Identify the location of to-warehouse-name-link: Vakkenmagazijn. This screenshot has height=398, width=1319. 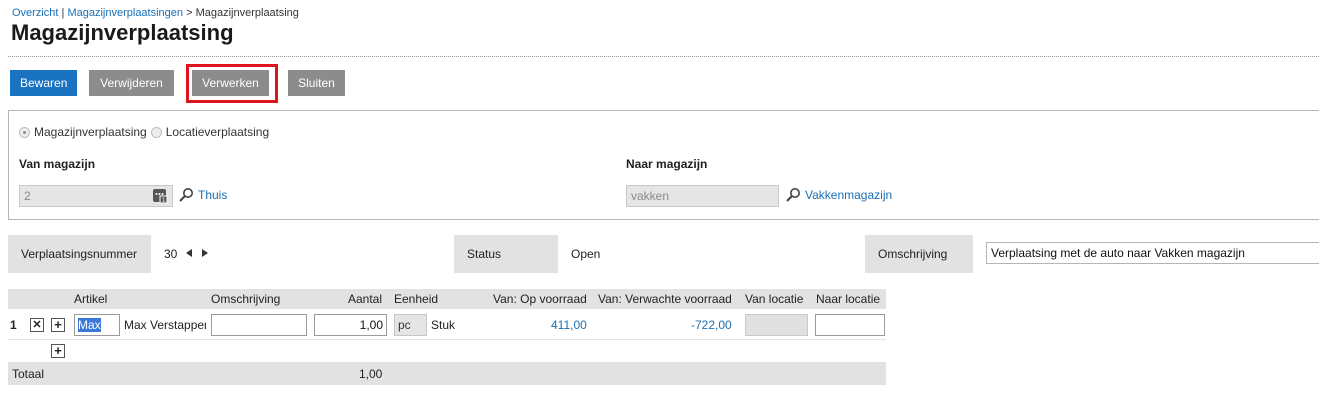
(848, 195).